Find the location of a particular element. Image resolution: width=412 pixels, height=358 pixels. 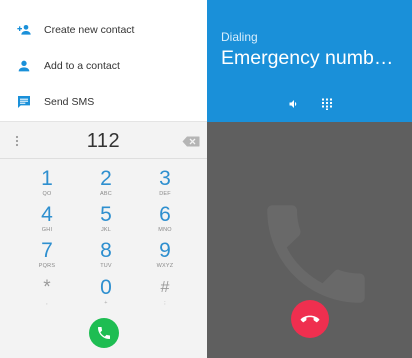

key-3: 3 DEF is located at coordinates (165, 183).